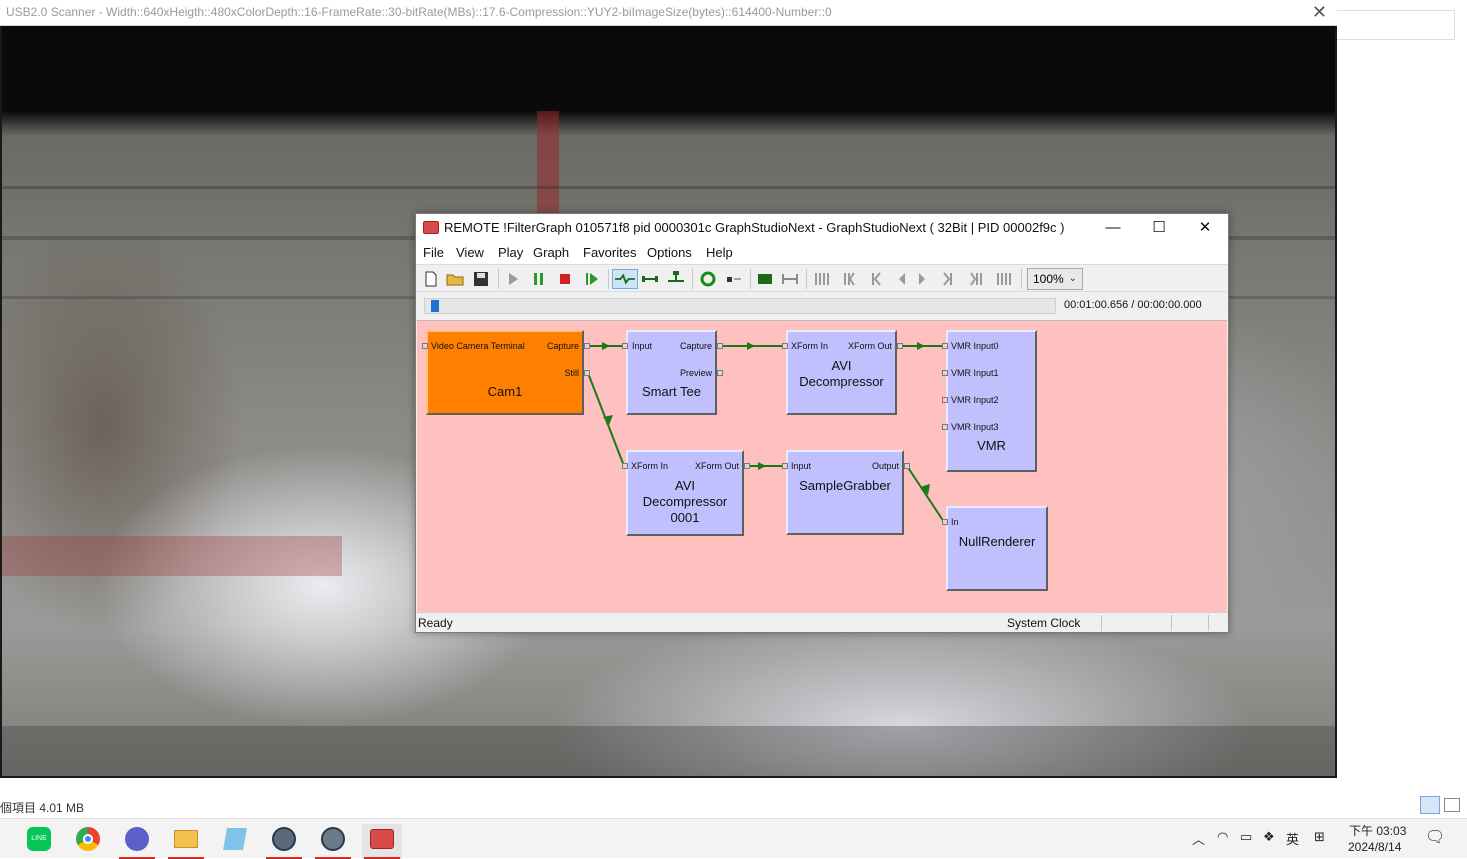  What do you see at coordinates (1319, 12) in the screenshot?
I see `scanner-close-button: ✕` at bounding box center [1319, 12].